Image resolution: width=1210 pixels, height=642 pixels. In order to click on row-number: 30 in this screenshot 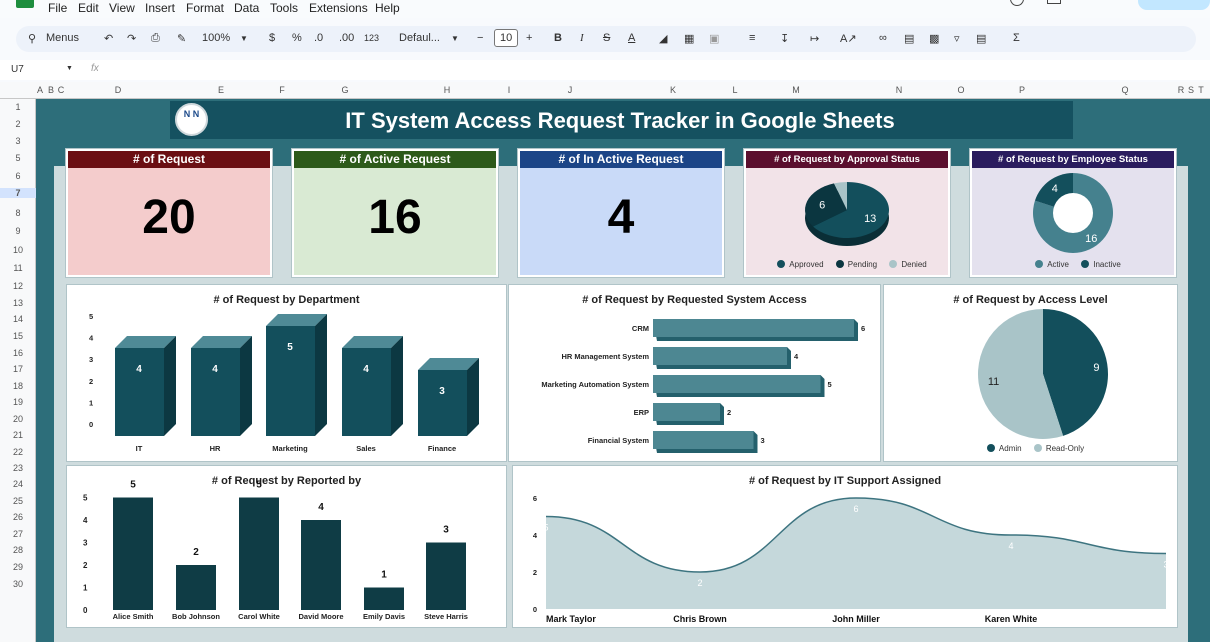, I will do `click(18, 584)`.